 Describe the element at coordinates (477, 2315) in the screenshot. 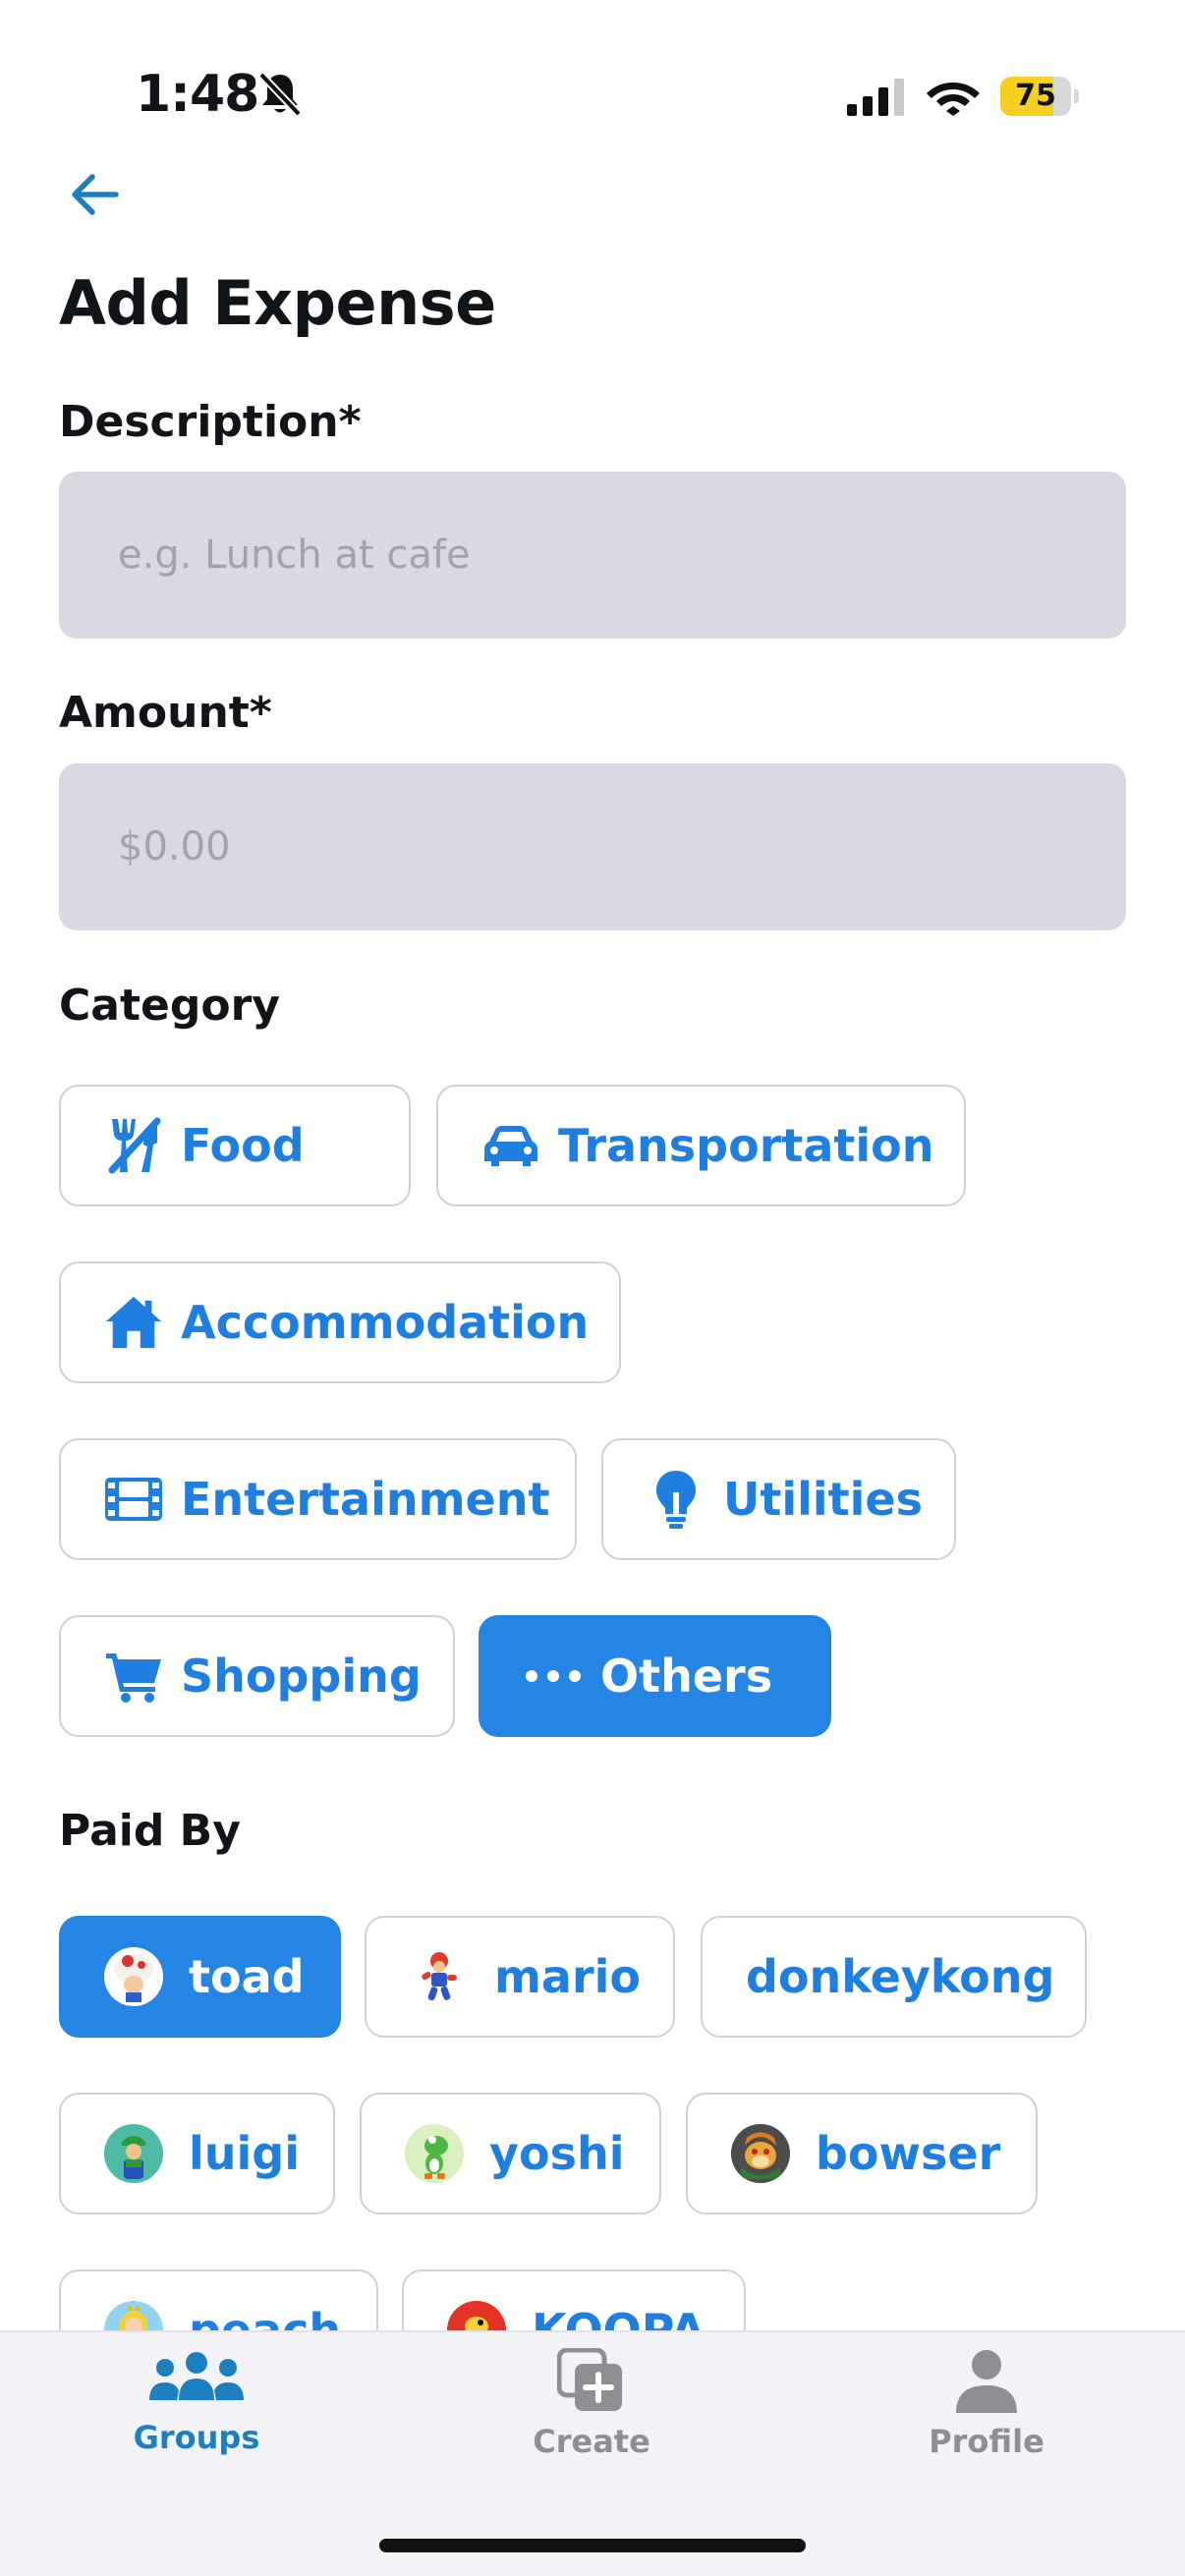

I see `koopa-avatar` at that location.